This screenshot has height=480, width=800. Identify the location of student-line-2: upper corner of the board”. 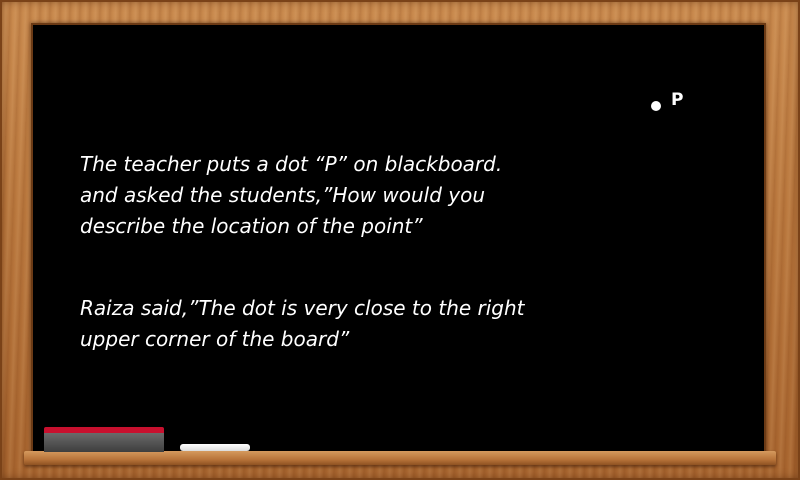
(215, 339).